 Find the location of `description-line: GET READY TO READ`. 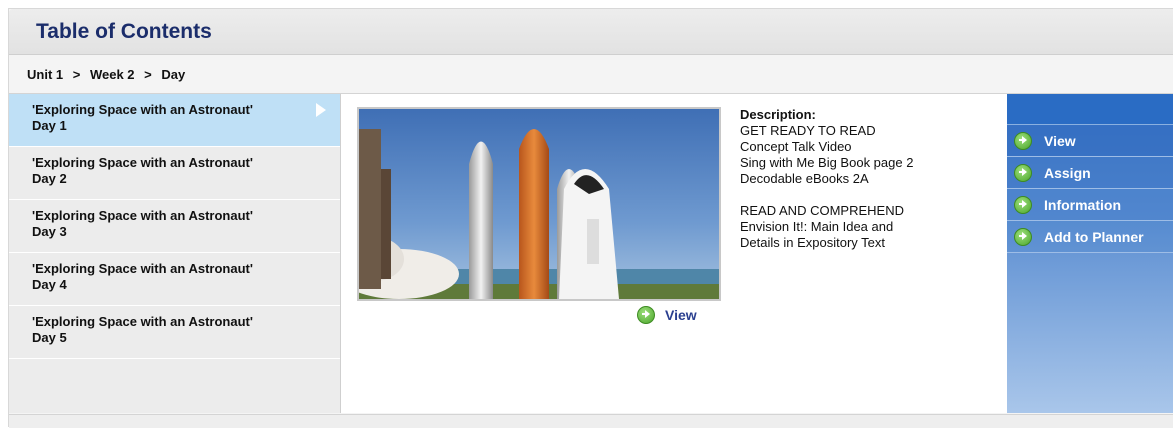

description-line: GET READY TO READ is located at coordinates (808, 130).